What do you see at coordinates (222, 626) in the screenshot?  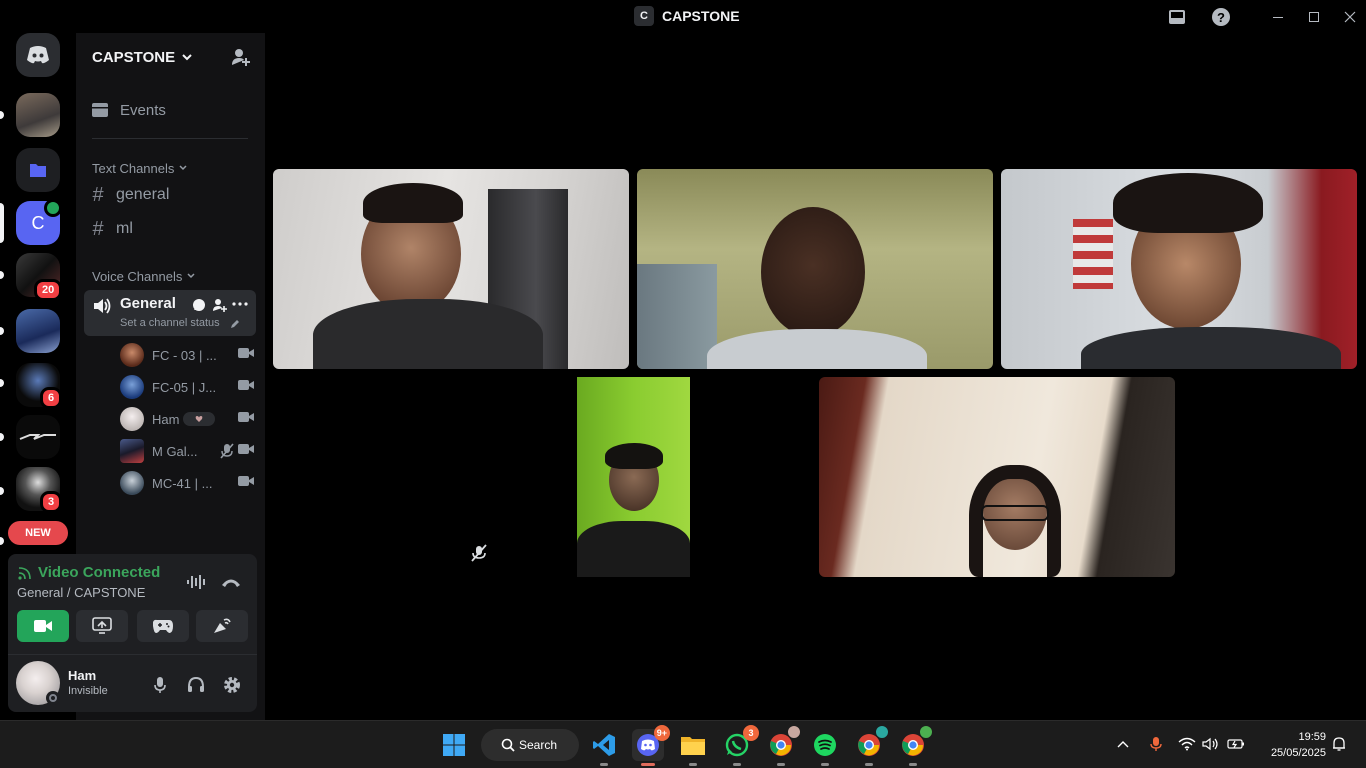 I see `soundboard-button` at bounding box center [222, 626].